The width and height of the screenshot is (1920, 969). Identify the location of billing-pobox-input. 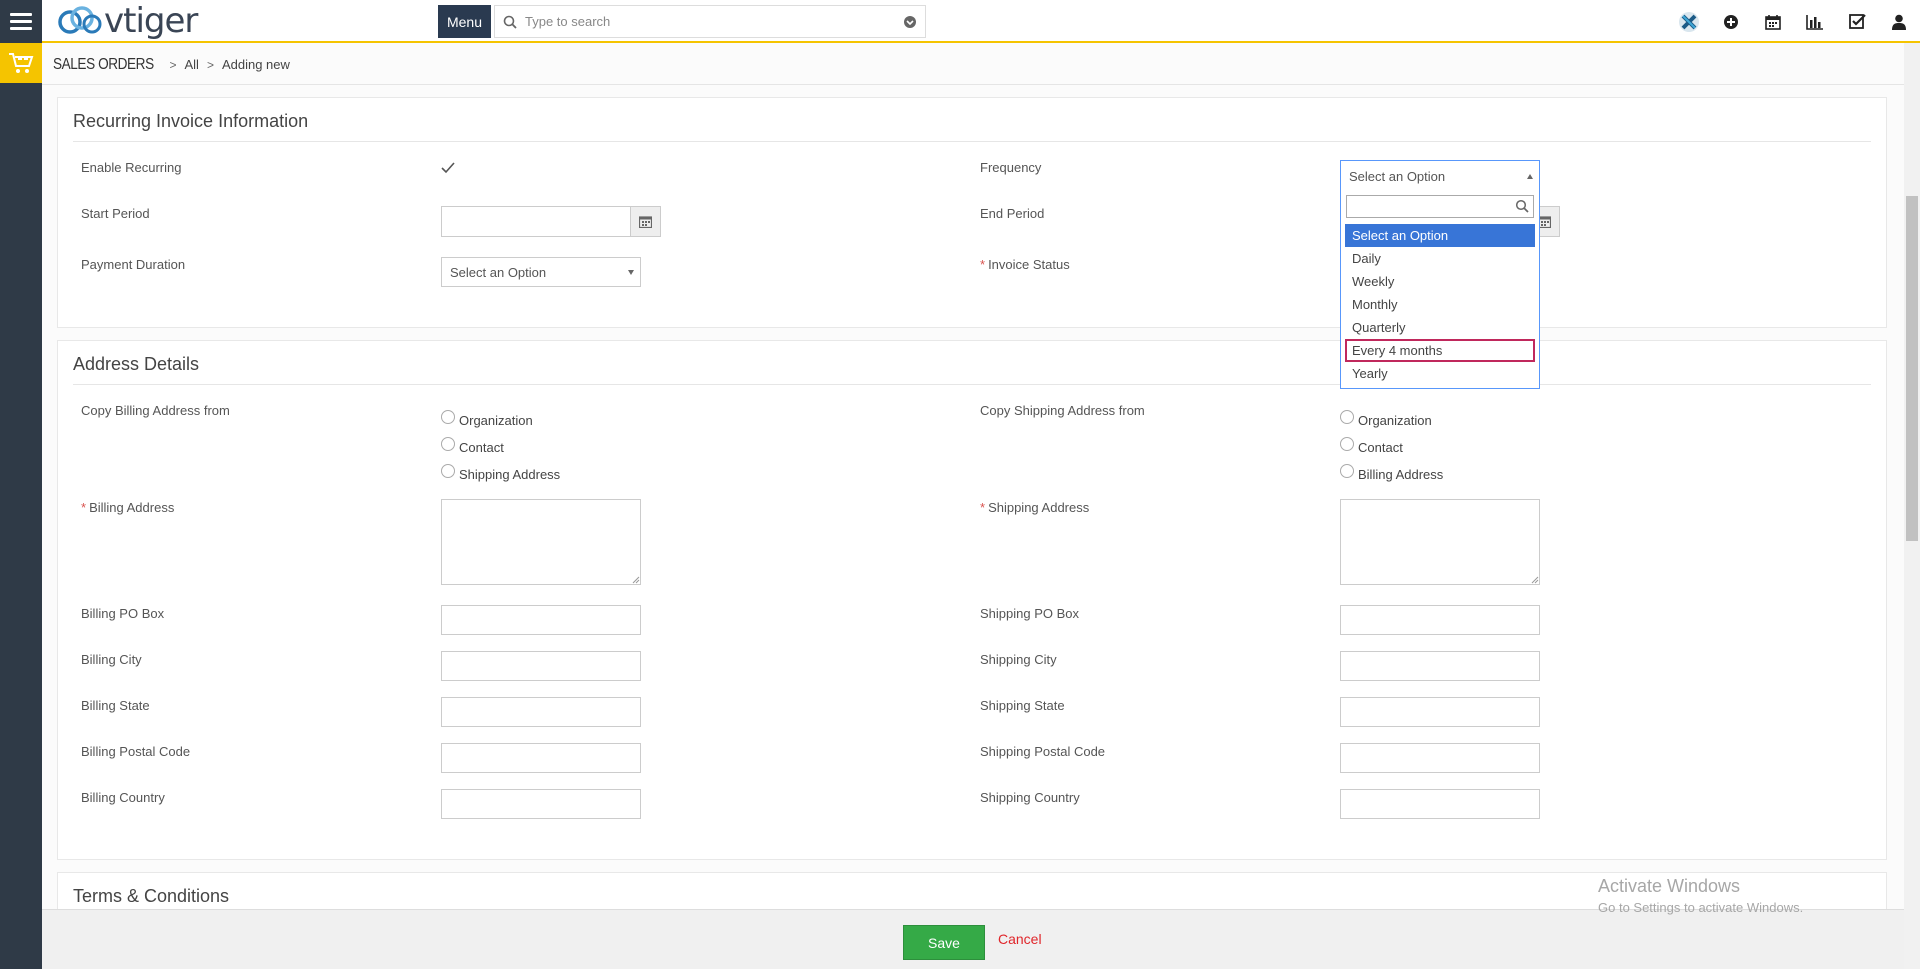
(541, 620).